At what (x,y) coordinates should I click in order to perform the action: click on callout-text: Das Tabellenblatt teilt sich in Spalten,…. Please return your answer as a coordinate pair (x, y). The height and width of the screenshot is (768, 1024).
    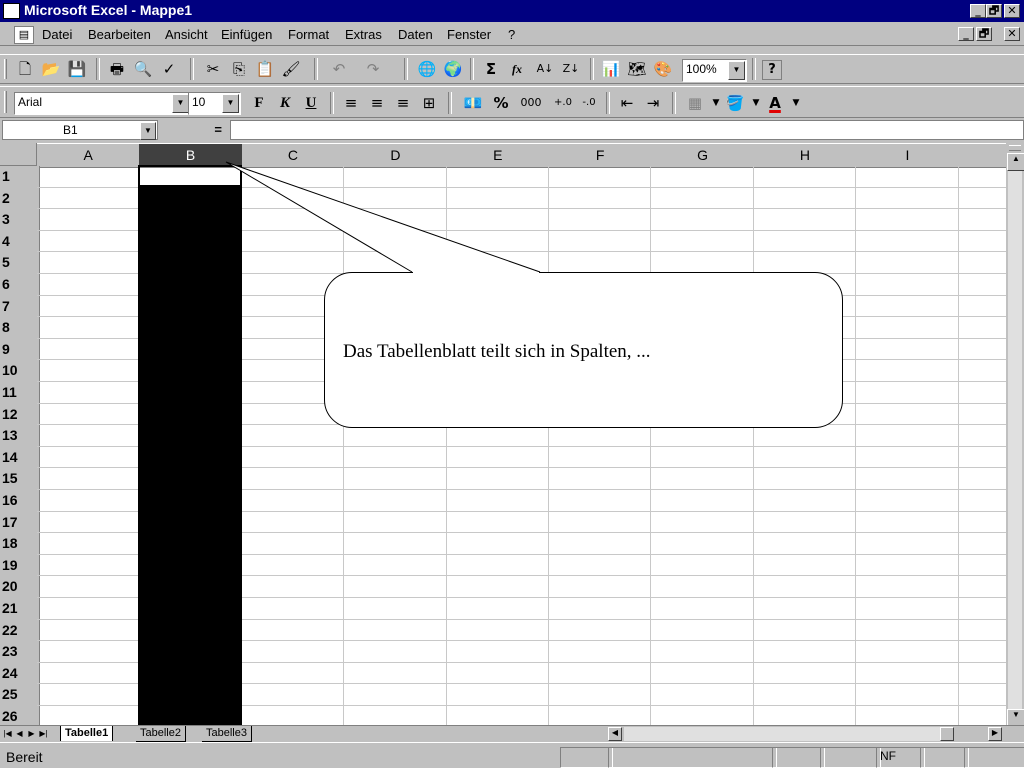
    Looking at the image, I should click on (497, 351).